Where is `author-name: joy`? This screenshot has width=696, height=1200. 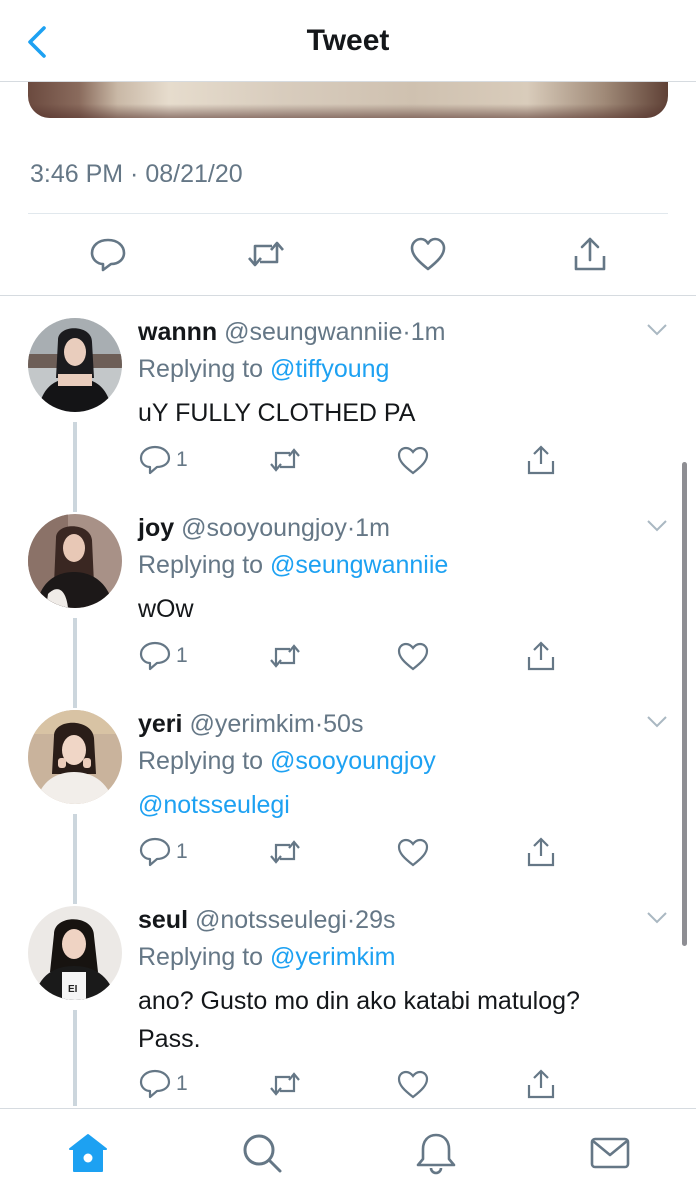 author-name: joy is located at coordinates (156, 528).